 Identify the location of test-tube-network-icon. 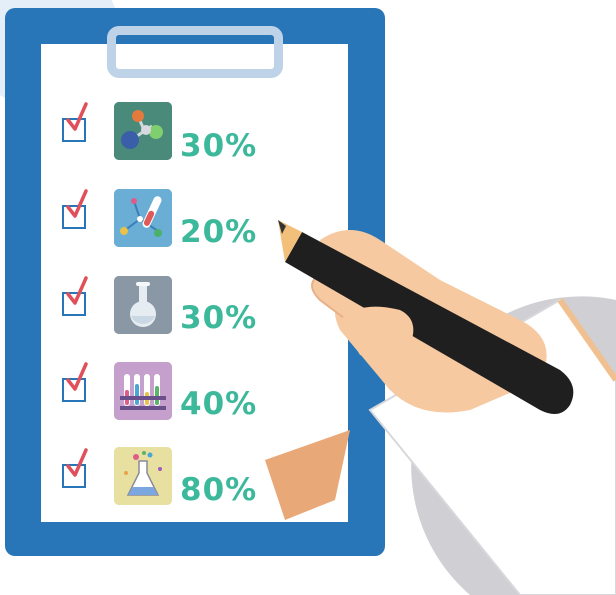
(143, 218).